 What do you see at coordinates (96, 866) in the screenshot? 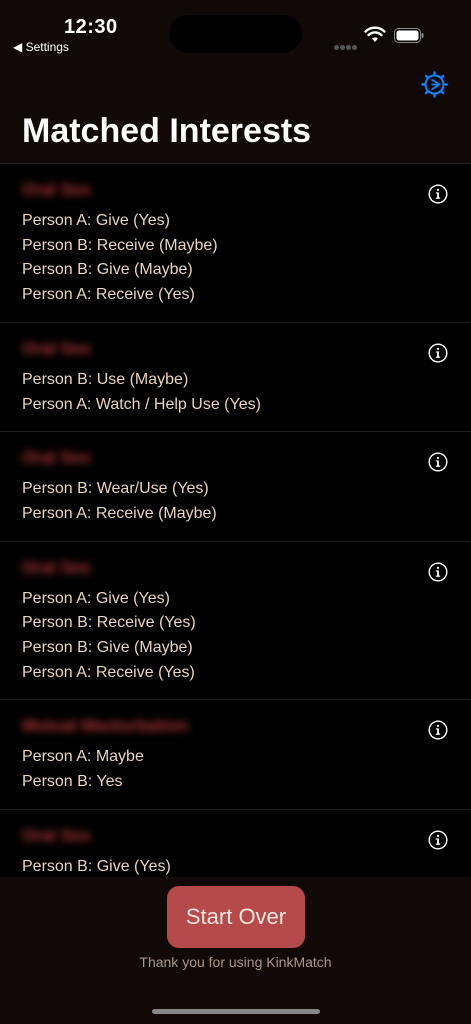
I see `match-line: Person B: Give (Yes)` at bounding box center [96, 866].